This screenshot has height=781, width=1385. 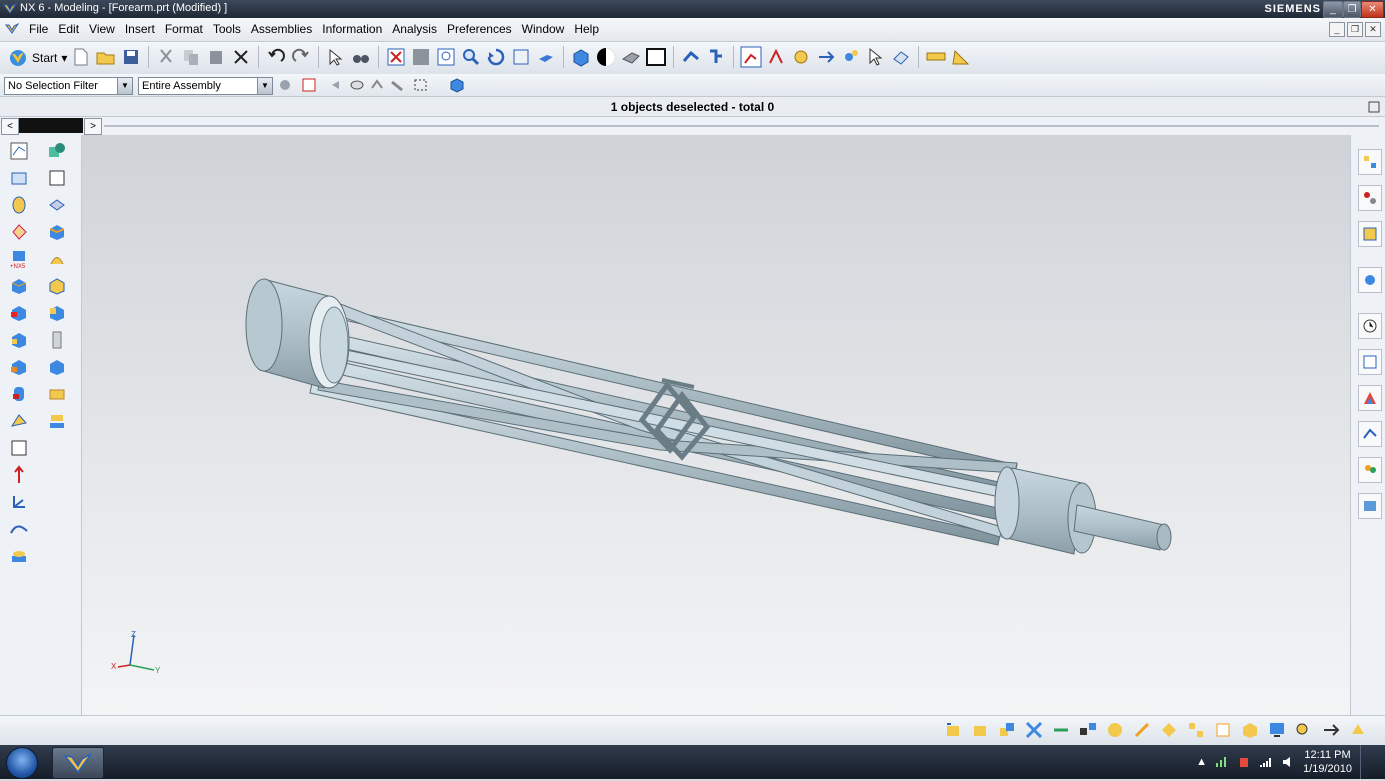 I want to click on windows-start-button, so click(x=22, y=763).